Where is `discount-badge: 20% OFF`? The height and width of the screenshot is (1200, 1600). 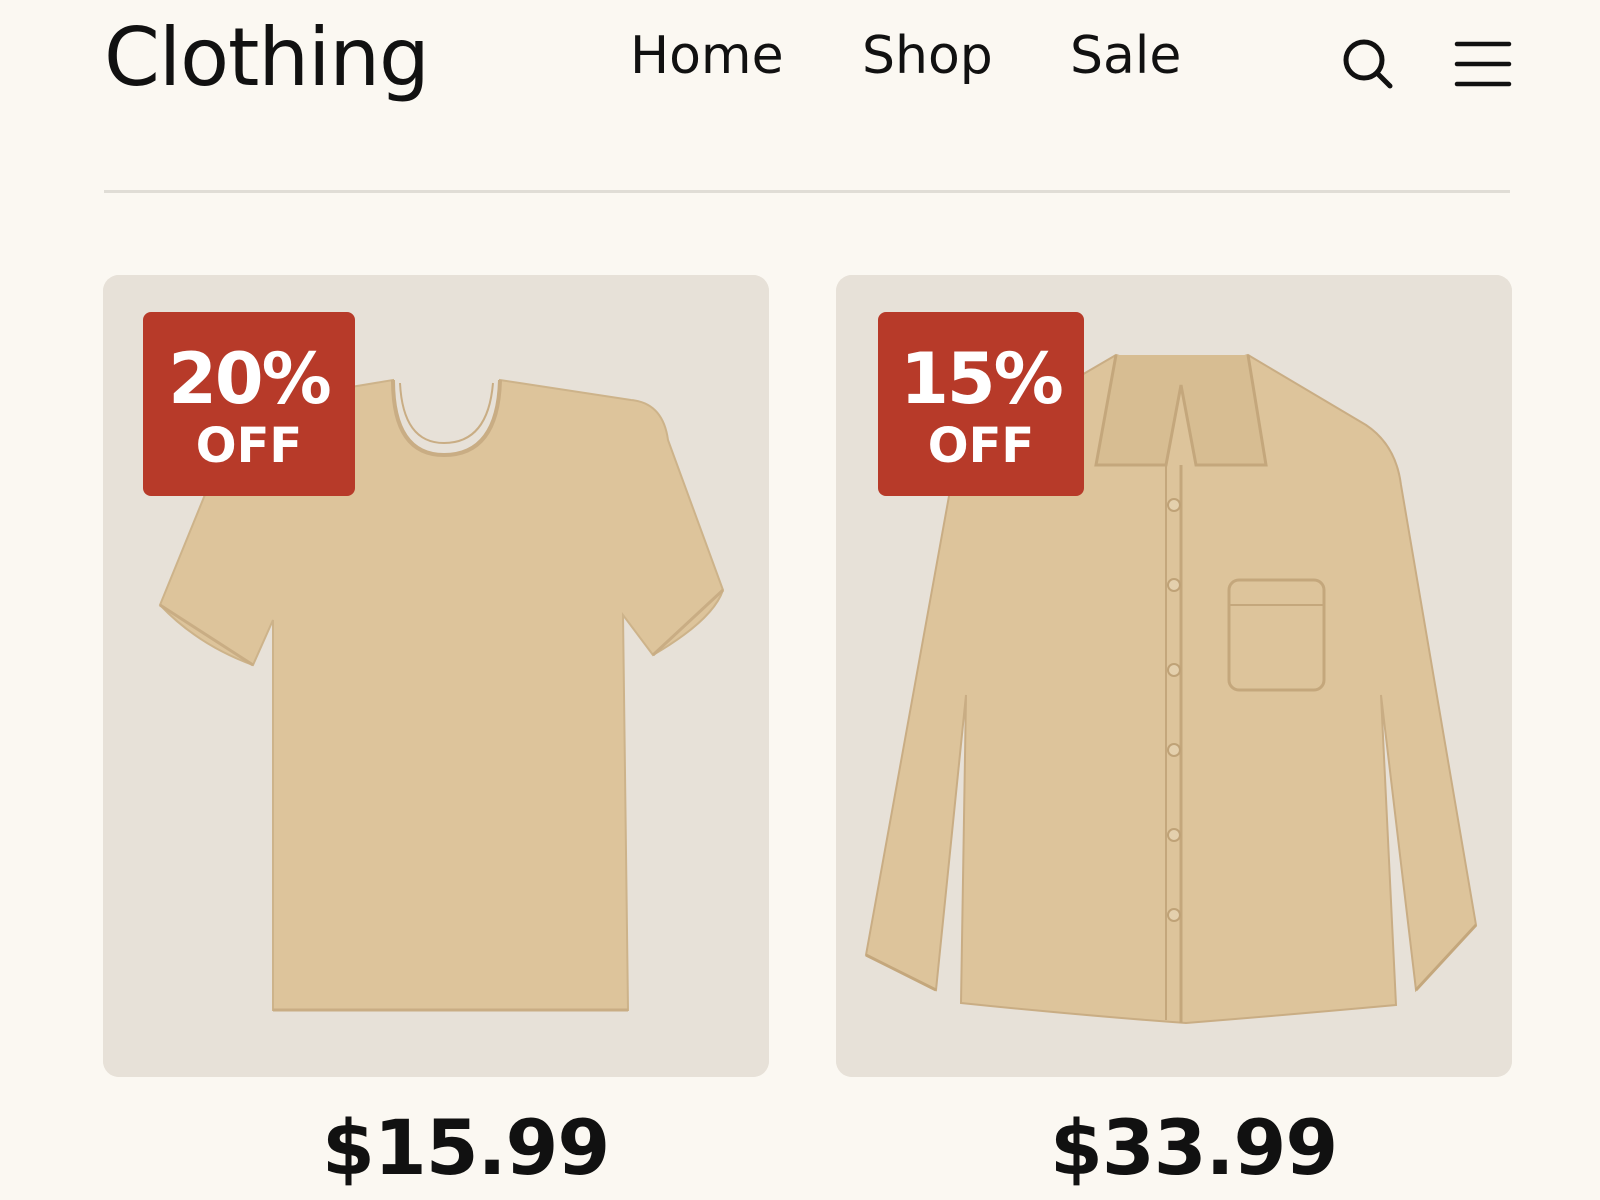 discount-badge: 20% OFF is located at coordinates (249, 404).